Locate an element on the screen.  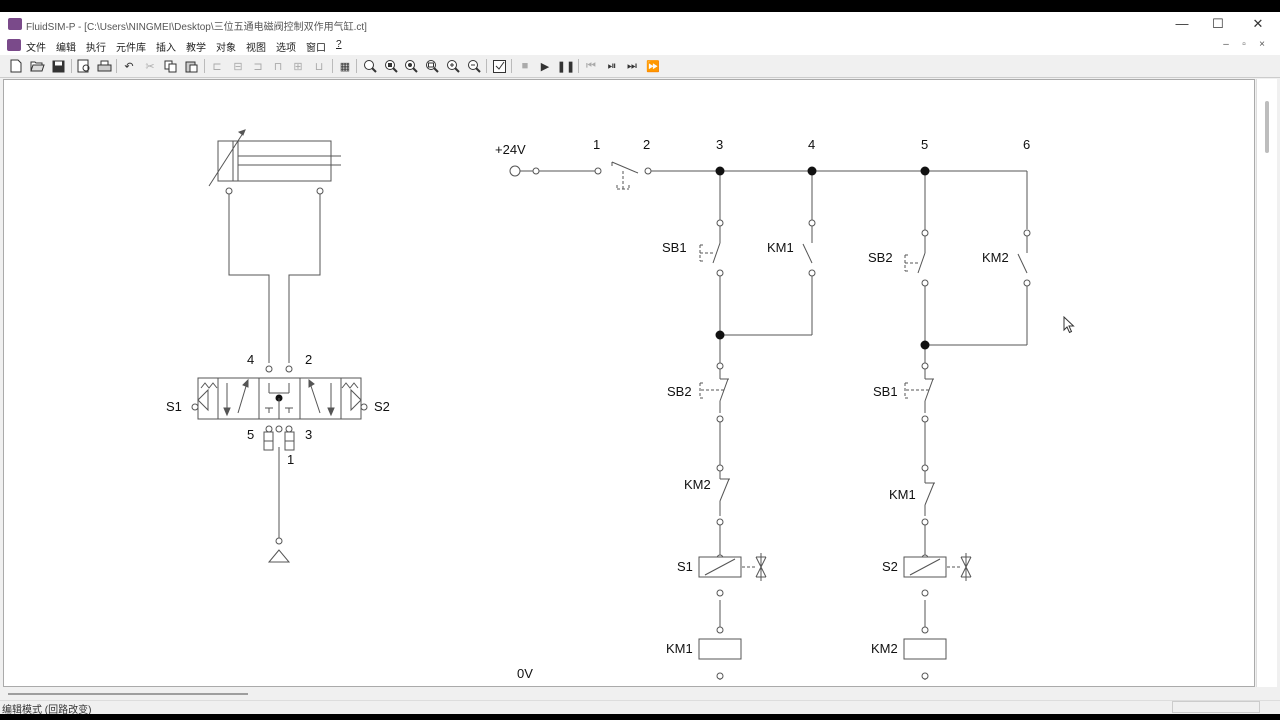
maximize-button: ☐ is located at coordinates (1218, 24).